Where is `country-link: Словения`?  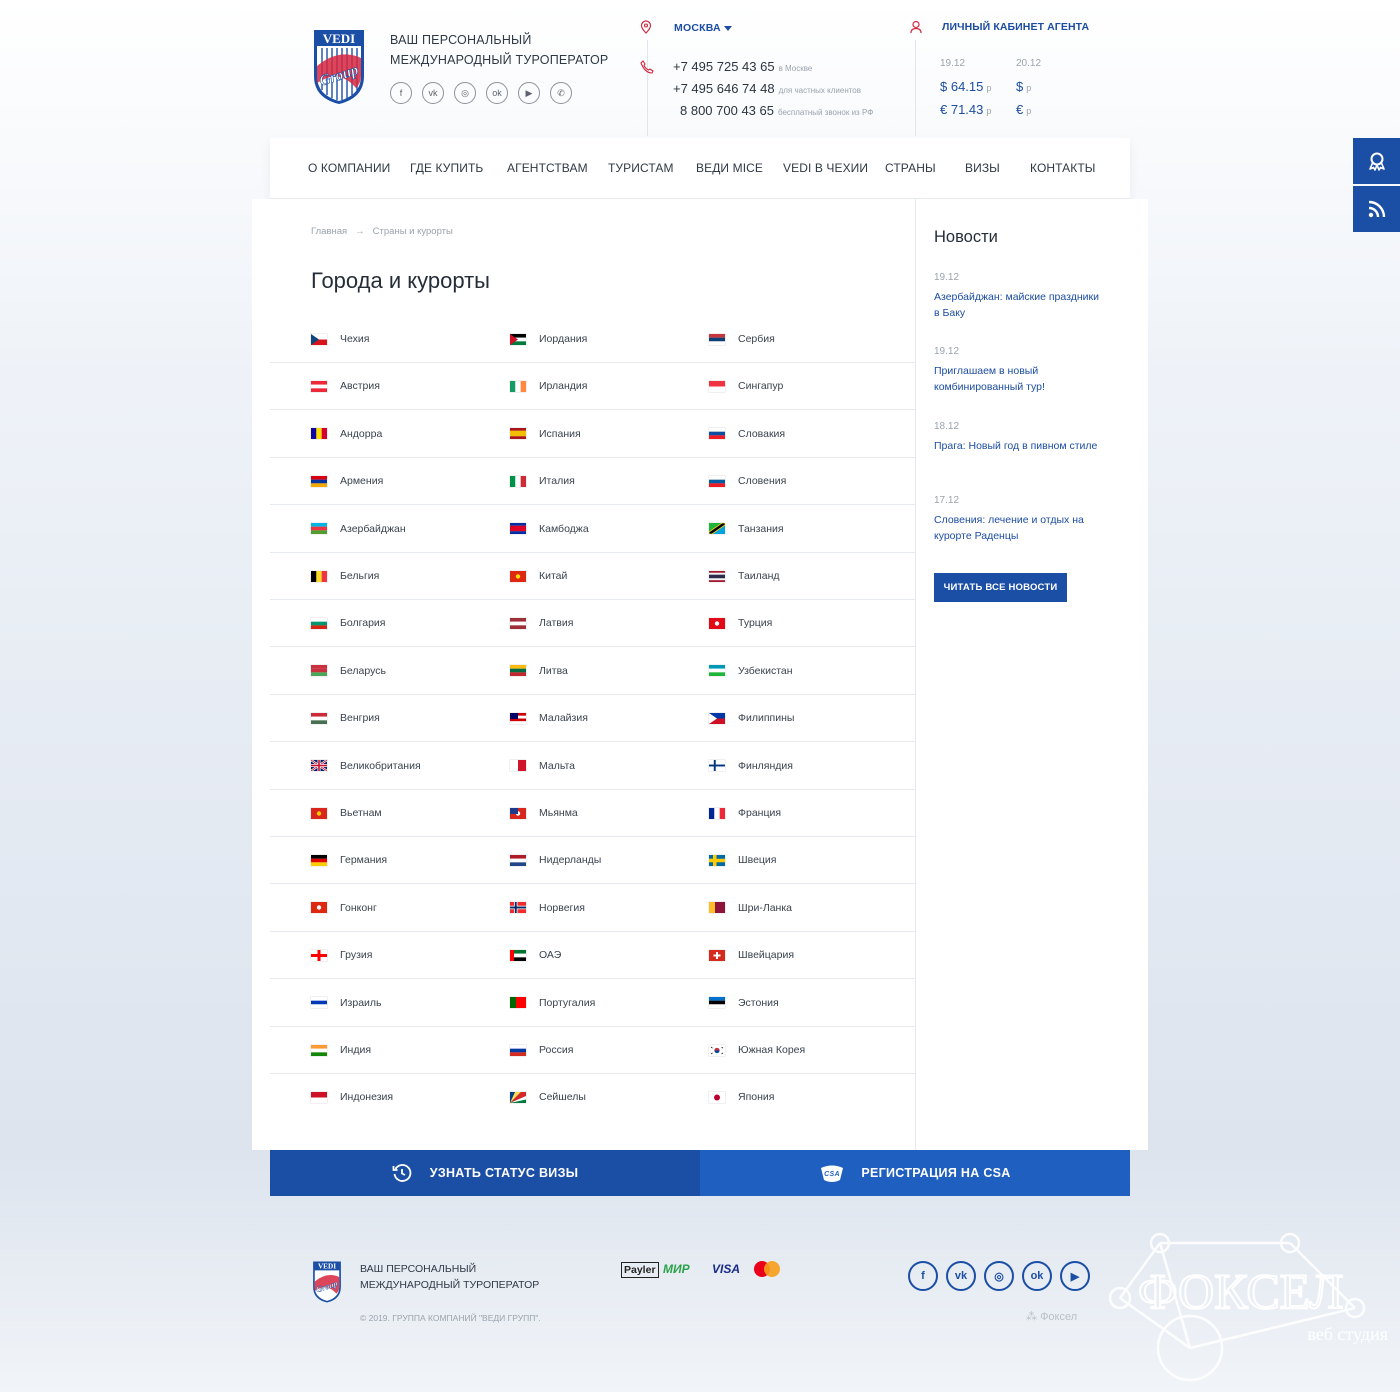
country-link: Словения is located at coordinates (747, 481).